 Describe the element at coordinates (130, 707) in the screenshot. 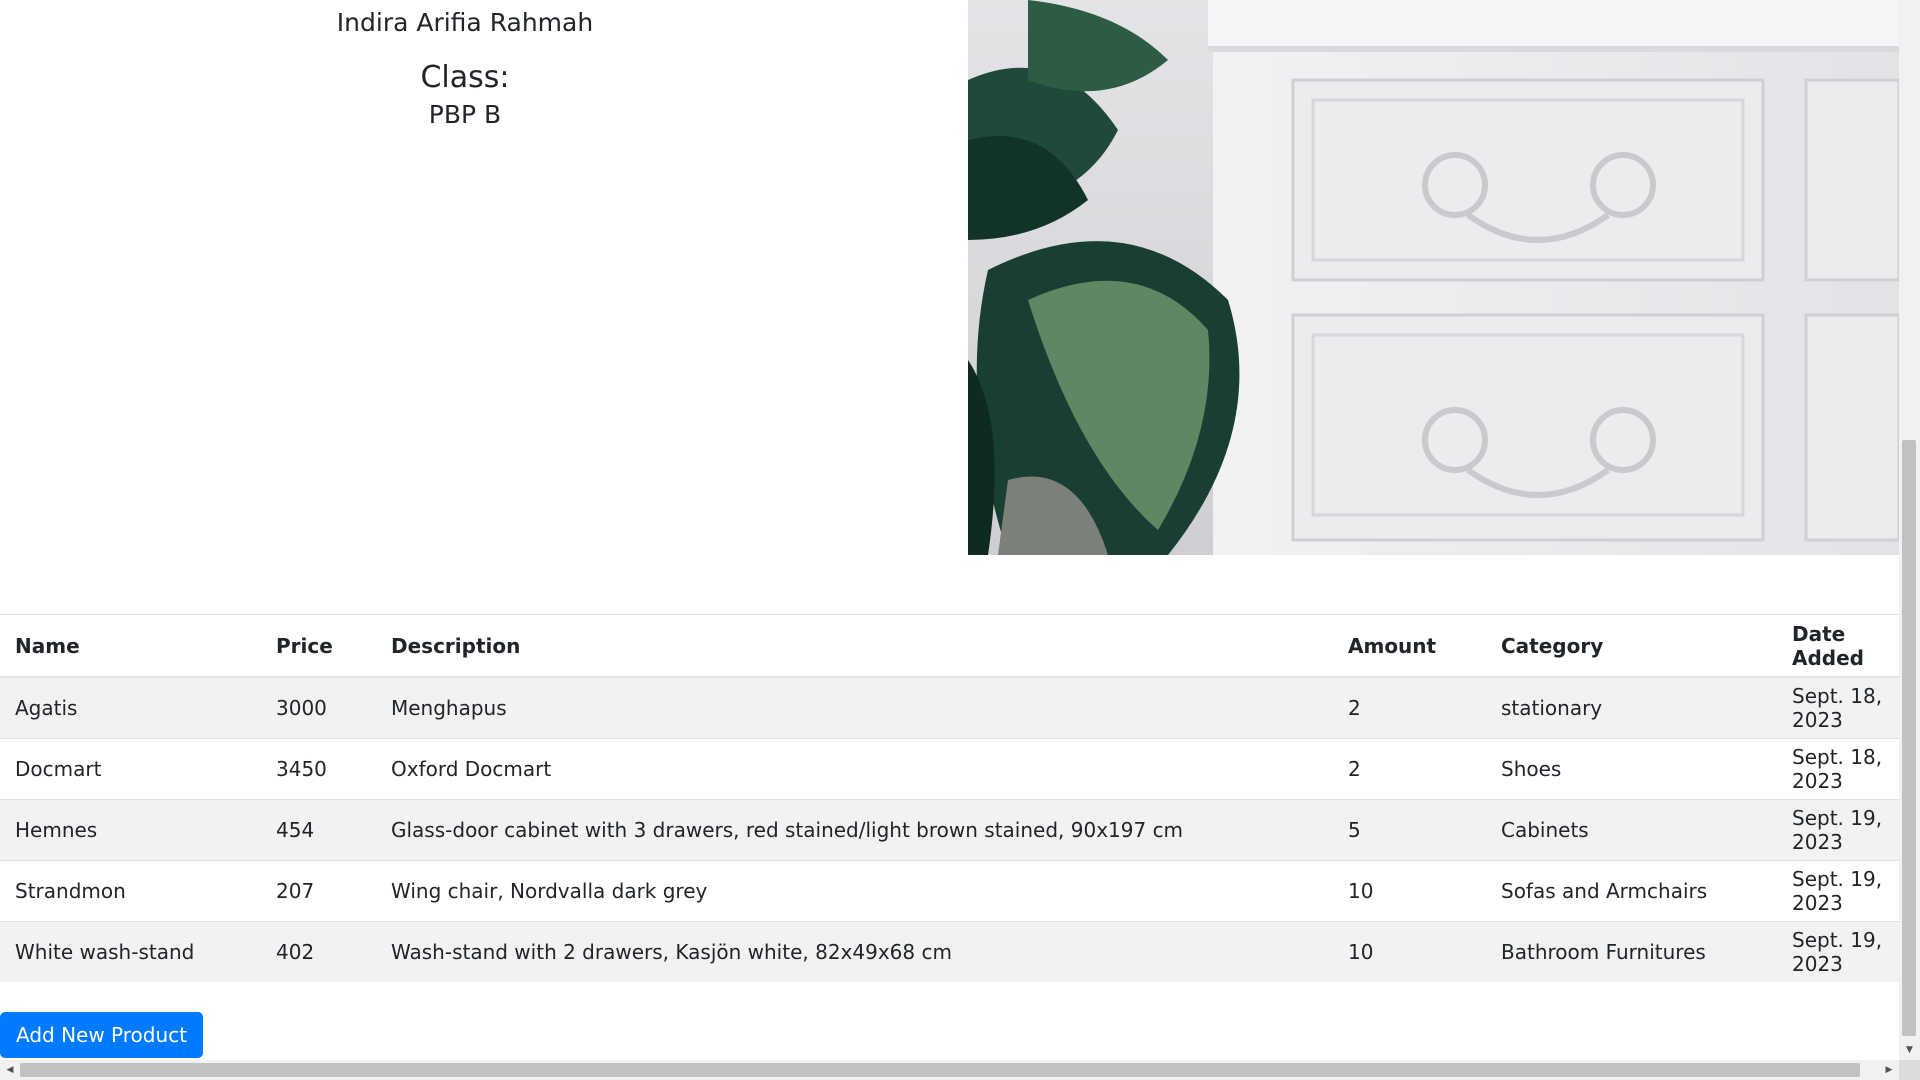

I see `cell-name: Agatis` at that location.